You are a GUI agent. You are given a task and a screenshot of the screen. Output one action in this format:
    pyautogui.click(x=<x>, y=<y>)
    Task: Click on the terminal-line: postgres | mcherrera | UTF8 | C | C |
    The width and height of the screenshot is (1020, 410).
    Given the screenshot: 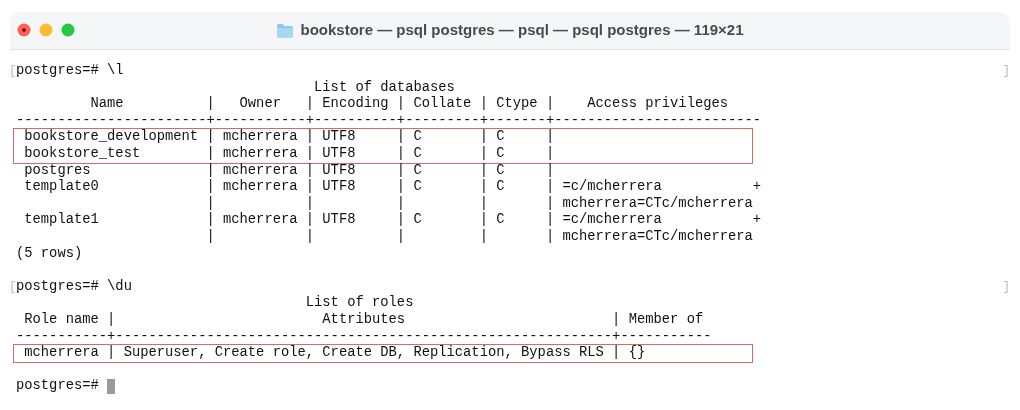 What is the action you would take?
    pyautogui.click(x=289, y=170)
    